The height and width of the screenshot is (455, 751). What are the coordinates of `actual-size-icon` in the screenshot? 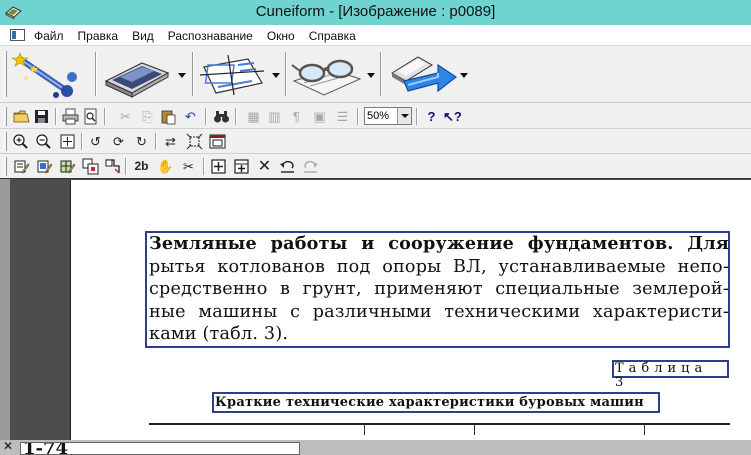 It's located at (217, 141).